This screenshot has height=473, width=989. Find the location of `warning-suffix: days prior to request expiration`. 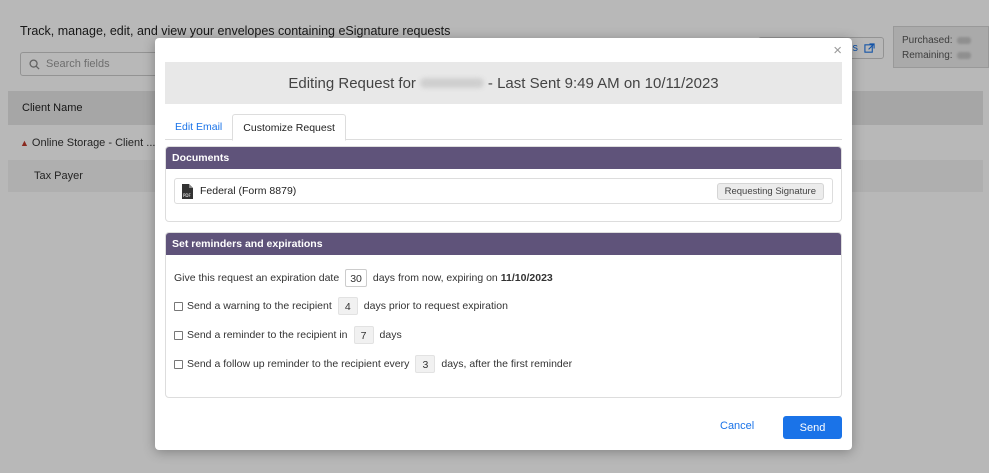

warning-suffix: days prior to request expiration is located at coordinates (435, 306).